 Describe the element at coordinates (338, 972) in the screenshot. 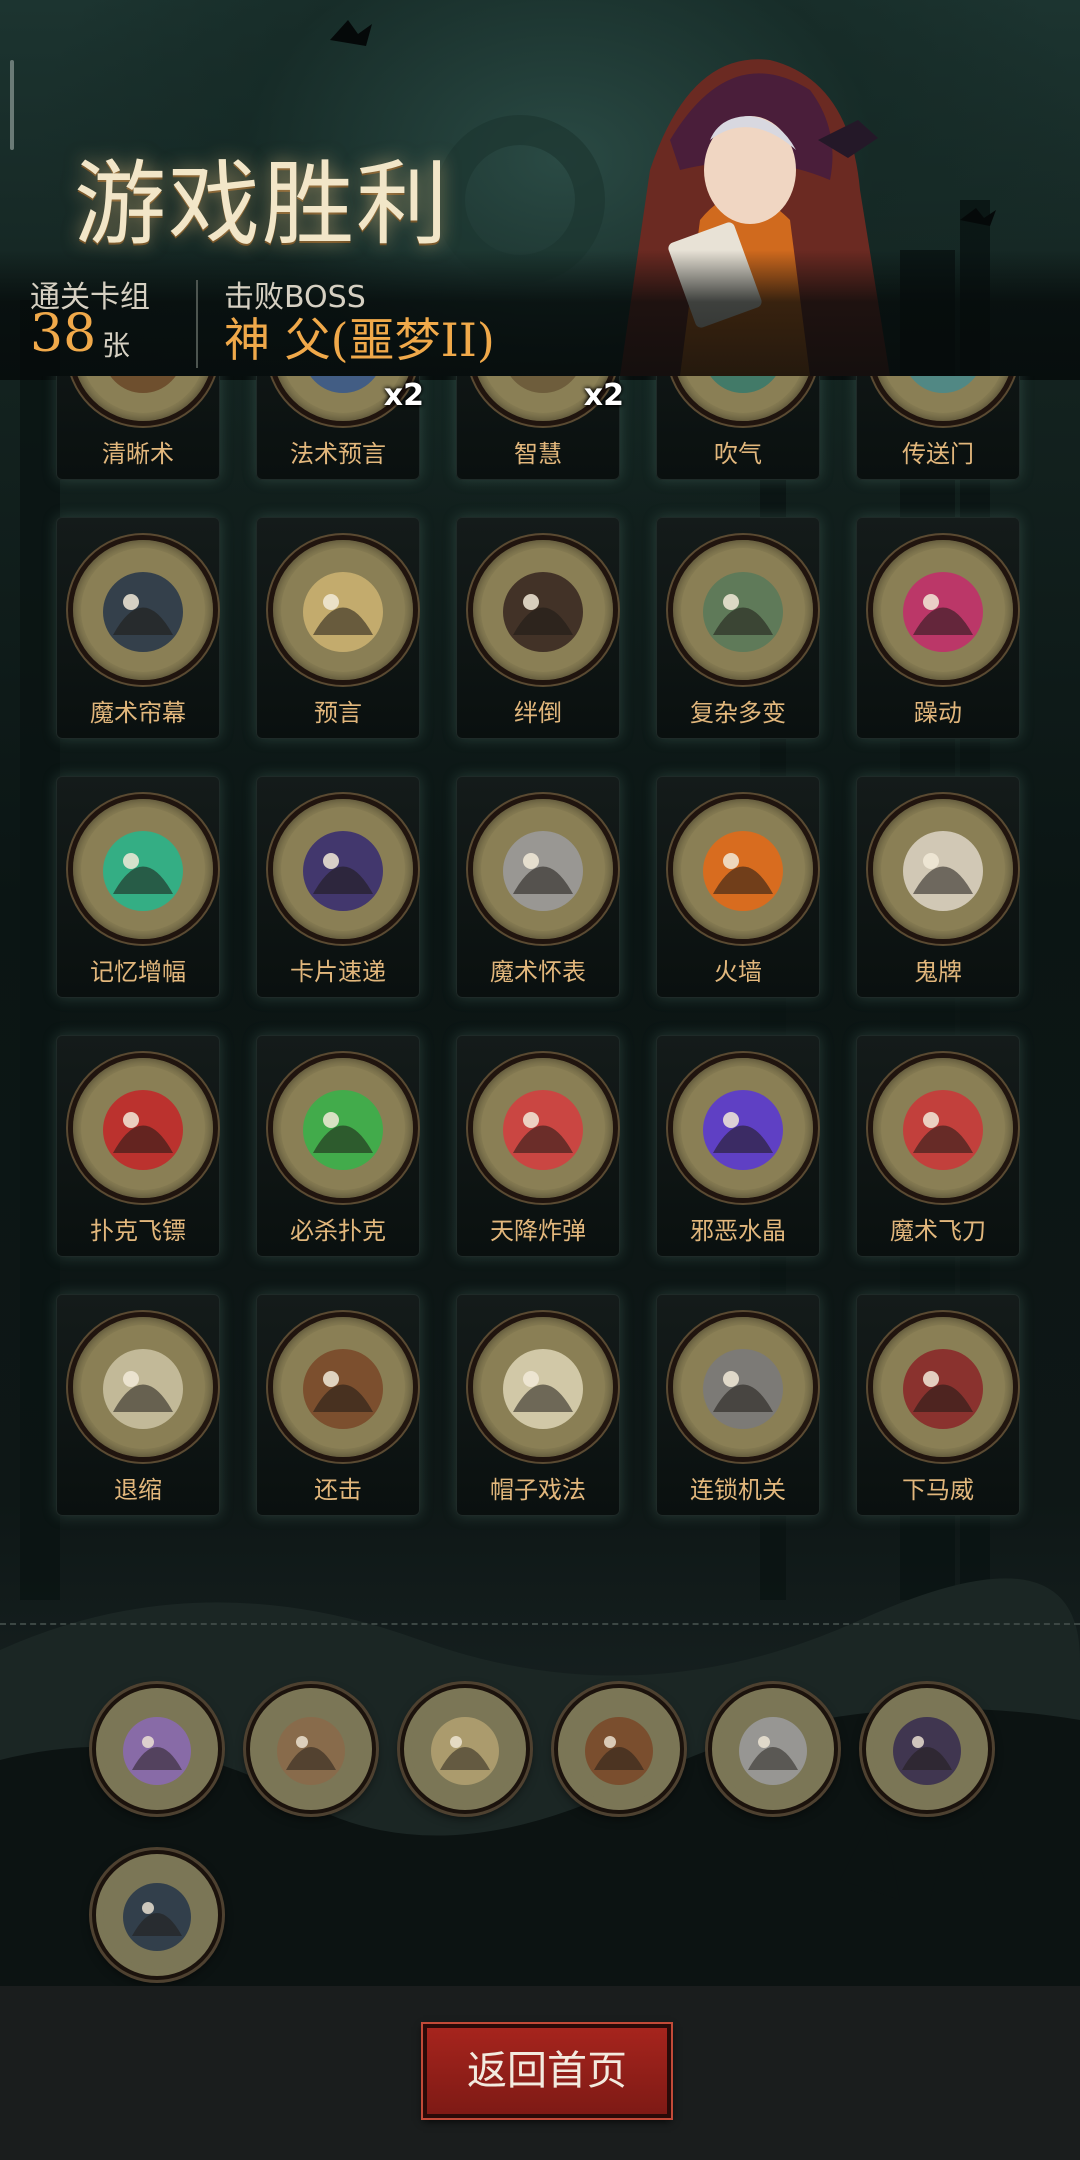

I see `card-name: 卡片速递` at that location.